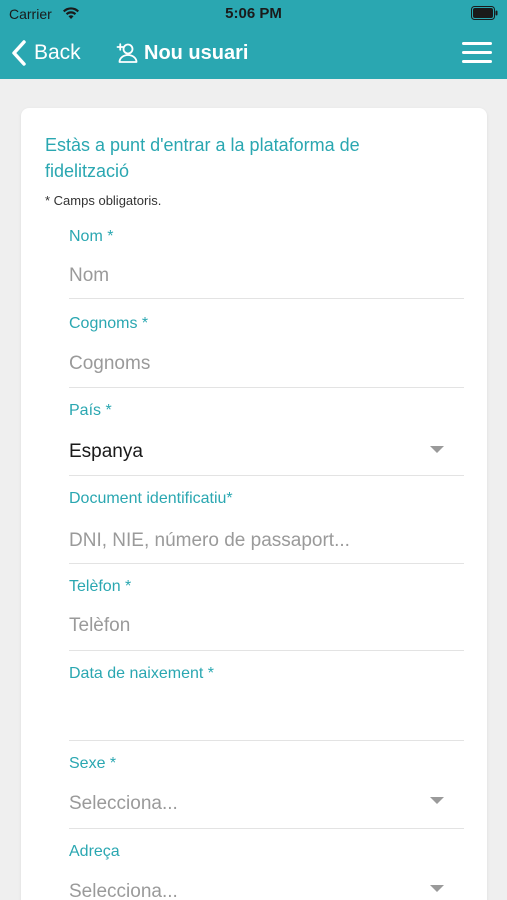 Image resolution: width=507 pixels, height=900 pixels. I want to click on navigation-bar: Back Nou usuari, so click(253, 53).